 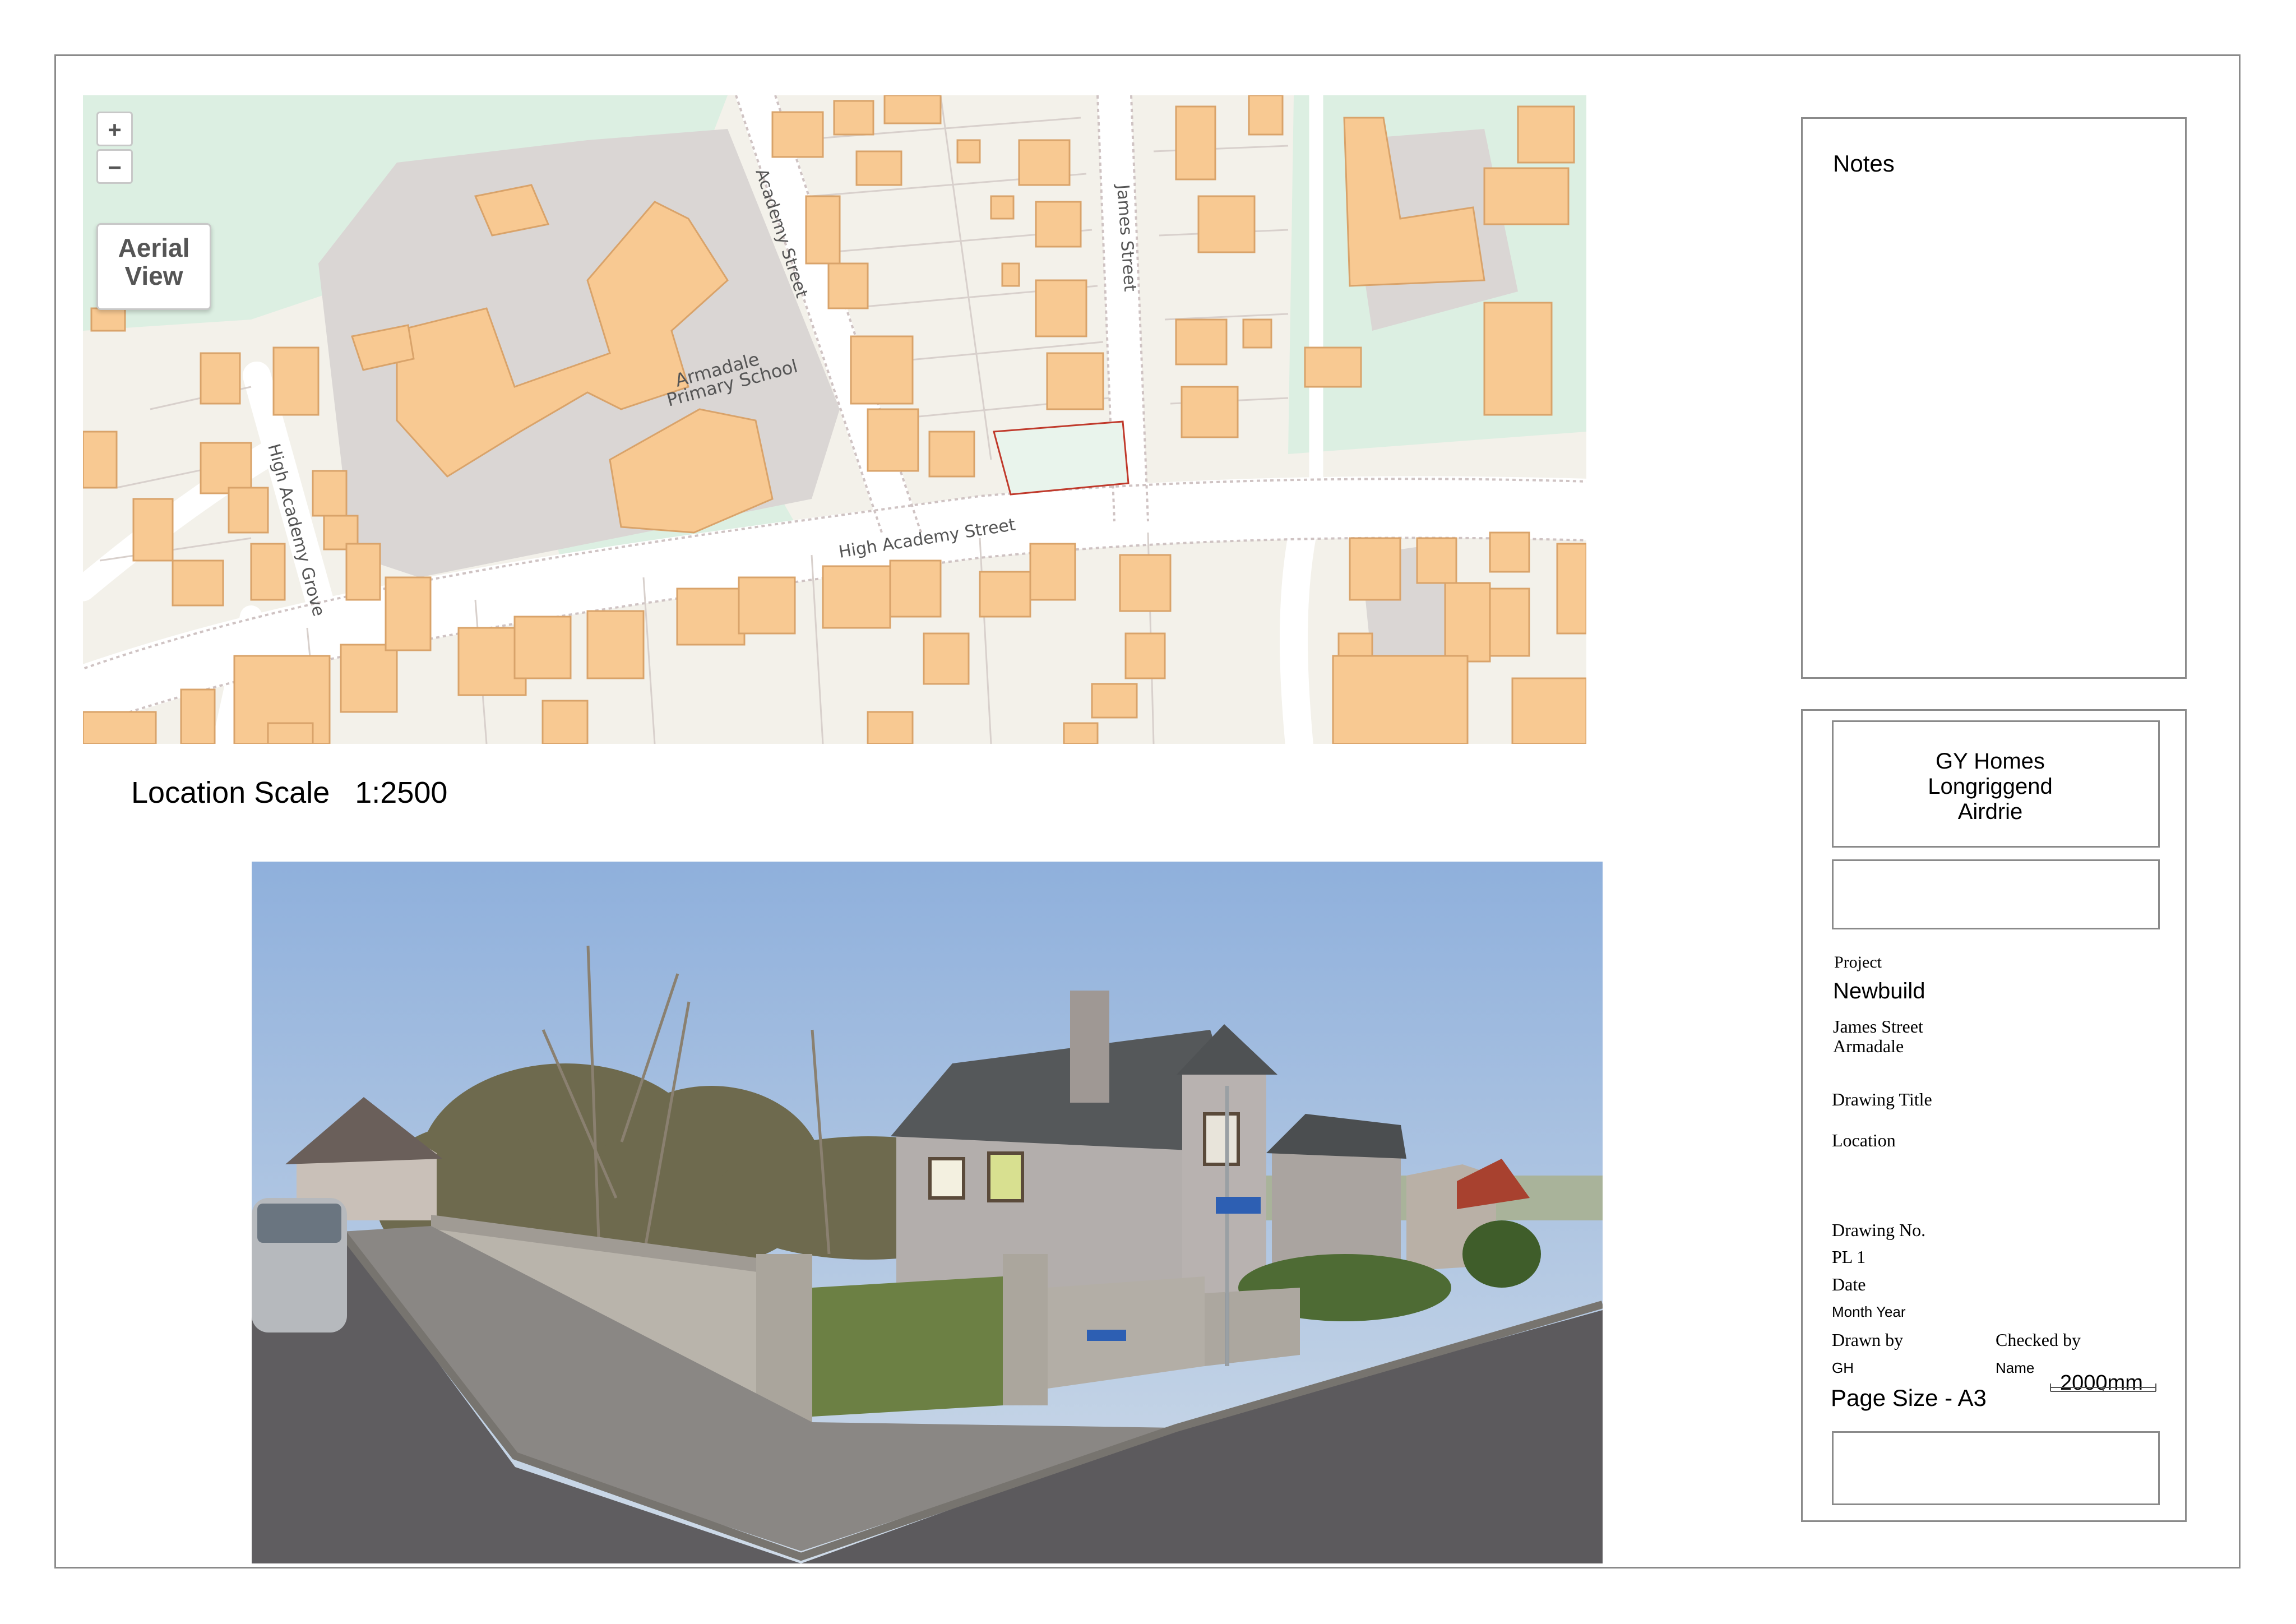 I want to click on client-box: GY Homes Longriggend Airdrie, so click(x=1996, y=784).